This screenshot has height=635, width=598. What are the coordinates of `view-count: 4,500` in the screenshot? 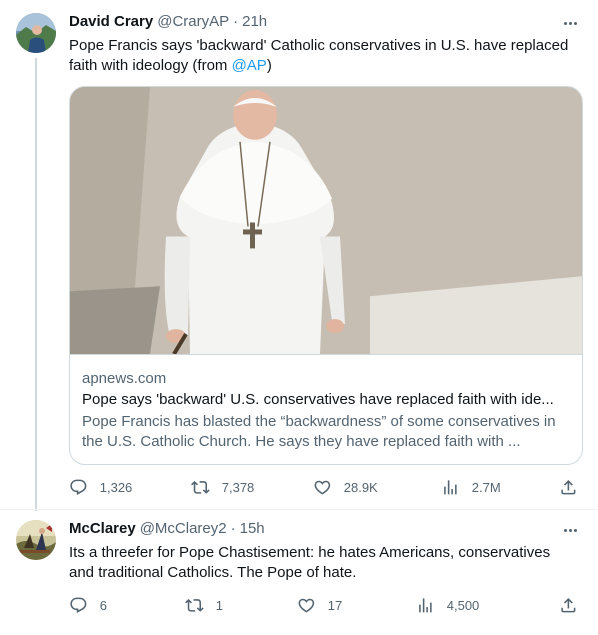 It's located at (463, 605).